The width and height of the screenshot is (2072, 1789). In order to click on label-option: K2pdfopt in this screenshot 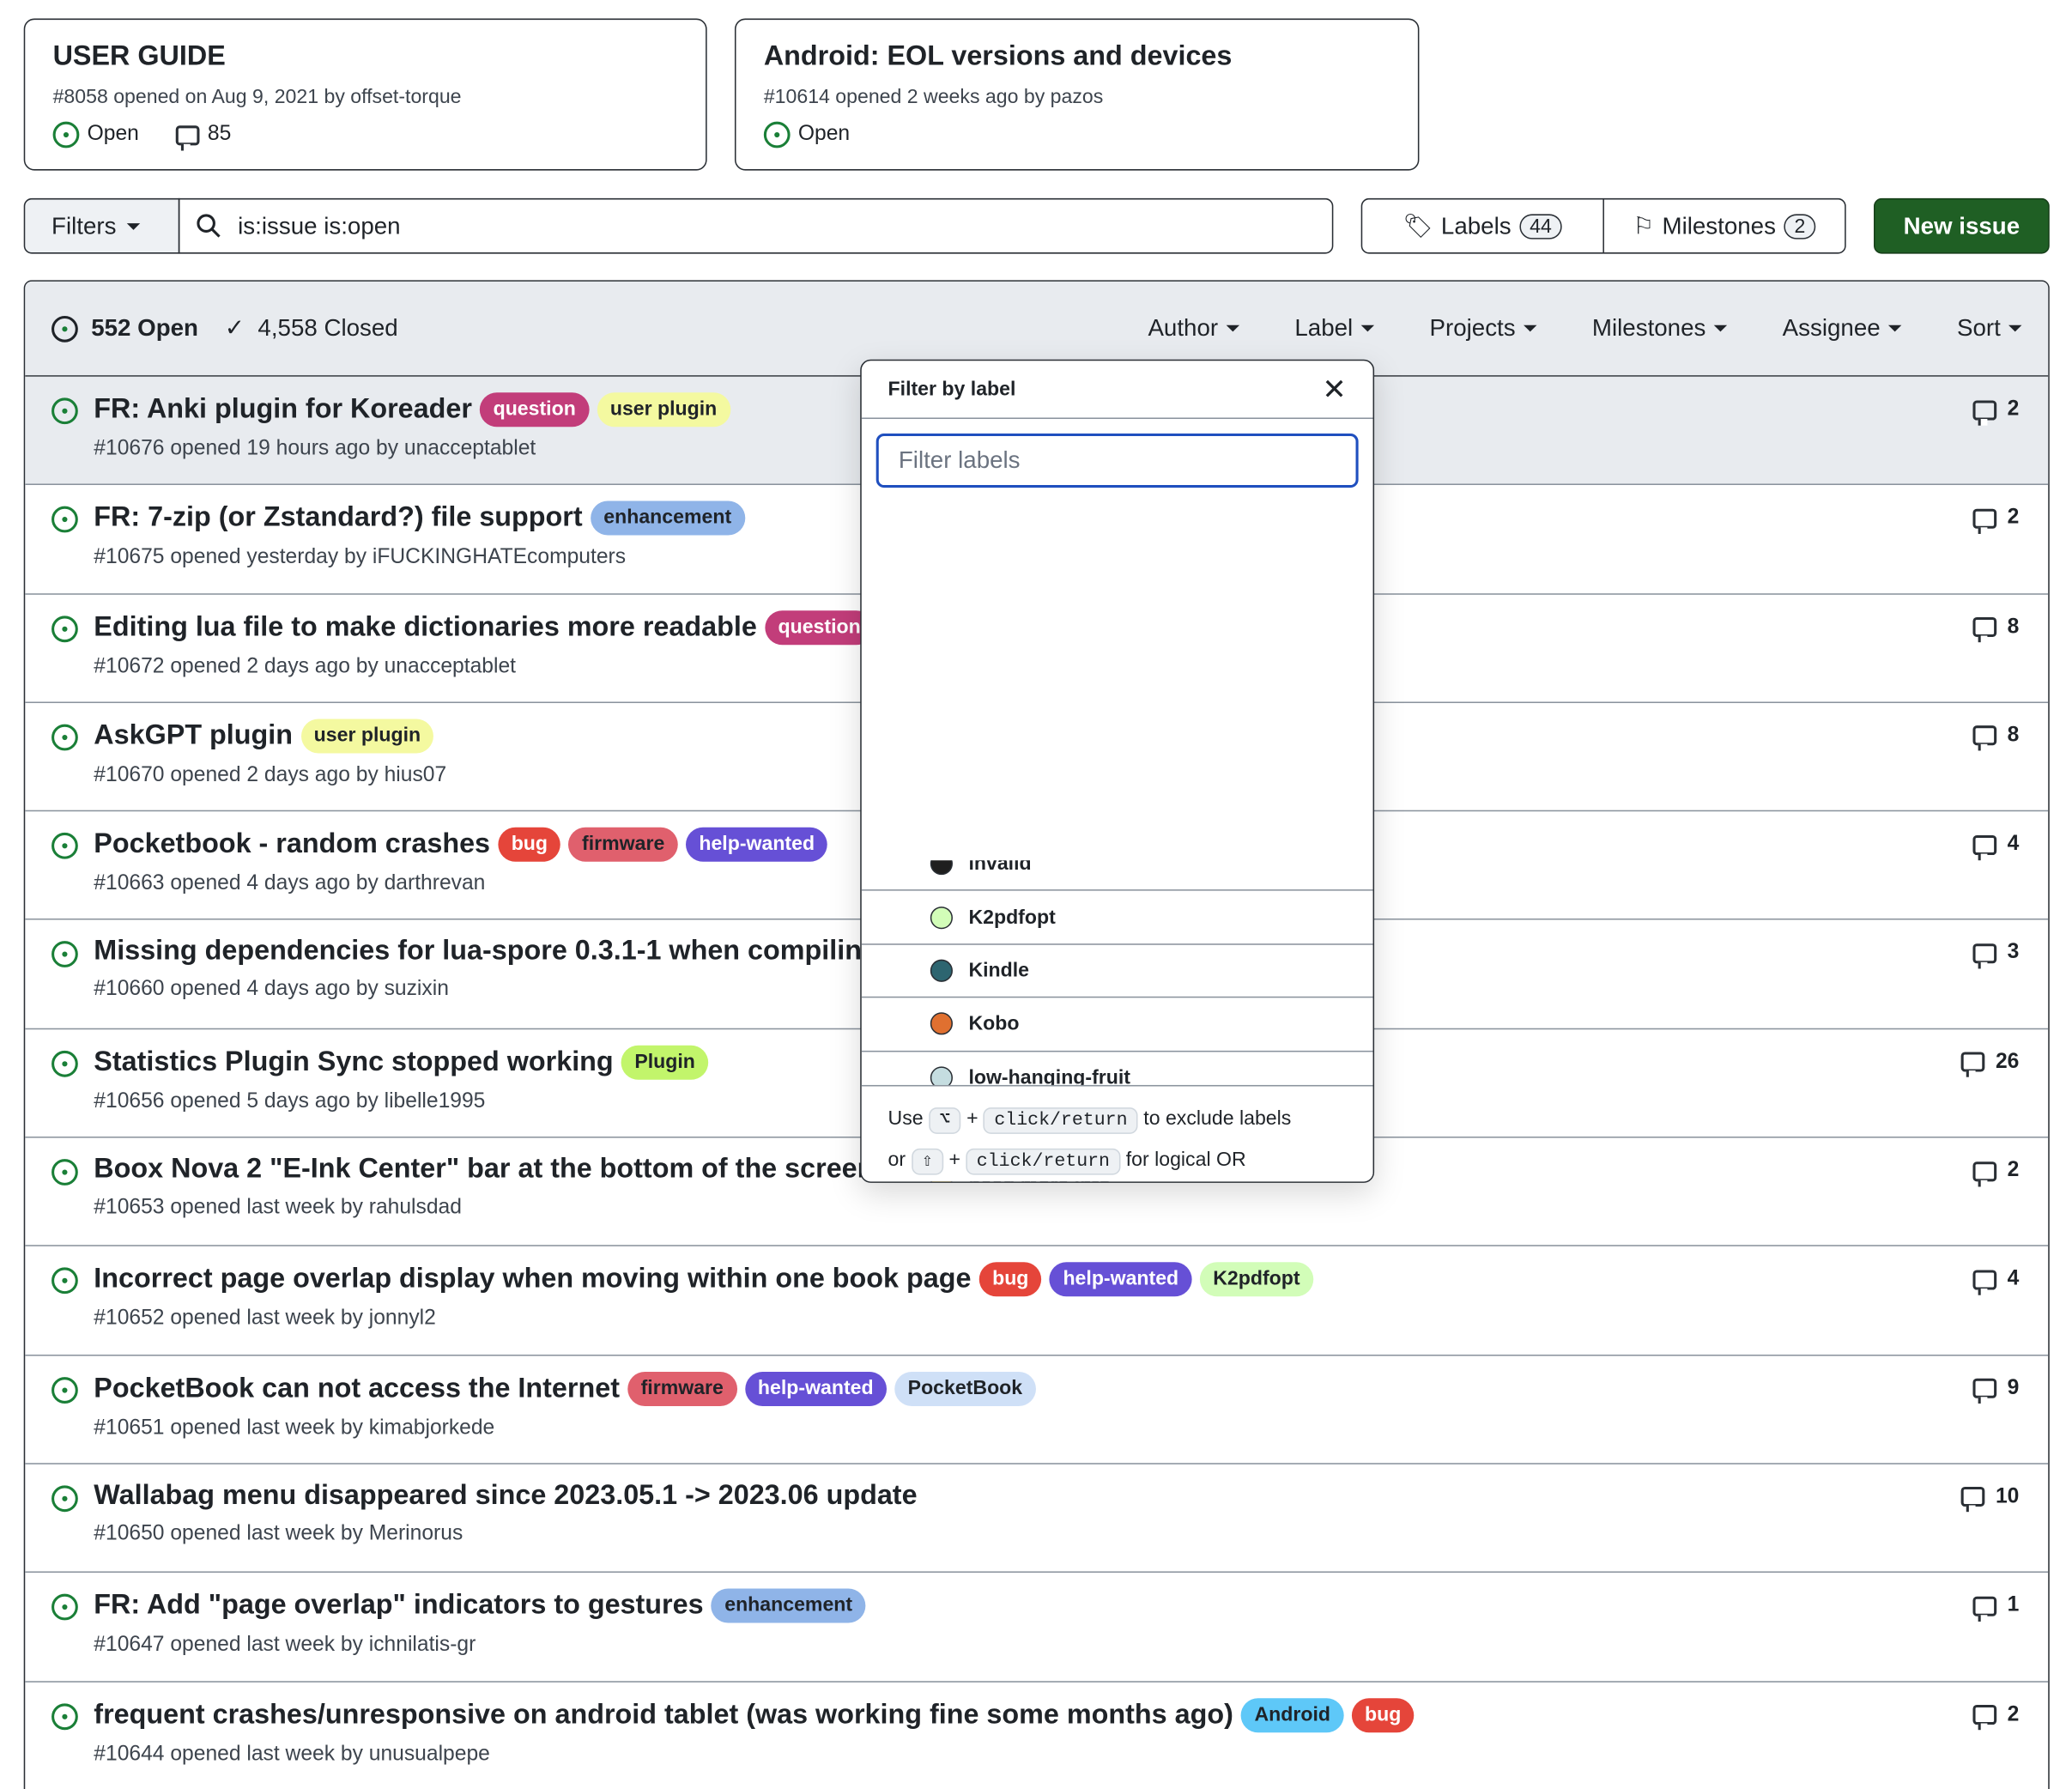, I will do `click(1117, 918)`.